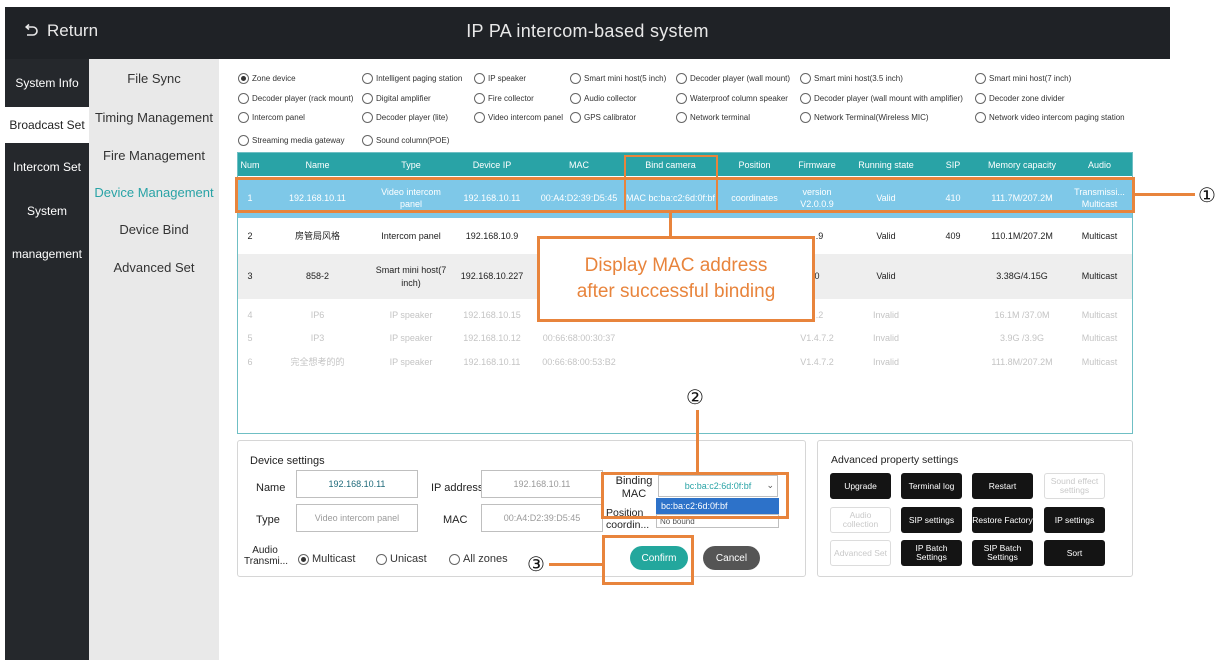 This screenshot has height=660, width=1228. I want to click on device-type-radio: Decoder zone divider, so click(1020, 98).